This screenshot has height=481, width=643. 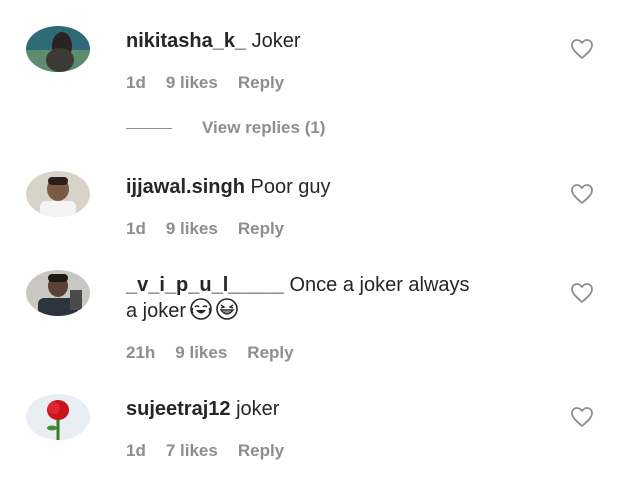 What do you see at coordinates (205, 285) in the screenshot?
I see `comment-username: _v_i_p_u_l_____` at bounding box center [205, 285].